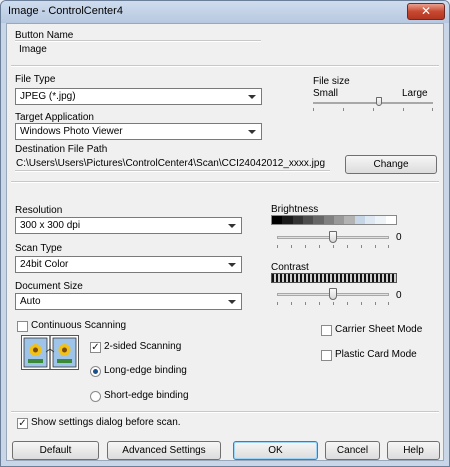 The image size is (450, 467). Describe the element at coordinates (95, 347) in the screenshot. I see `two-sided-scanning-checkbox: ✓` at that location.